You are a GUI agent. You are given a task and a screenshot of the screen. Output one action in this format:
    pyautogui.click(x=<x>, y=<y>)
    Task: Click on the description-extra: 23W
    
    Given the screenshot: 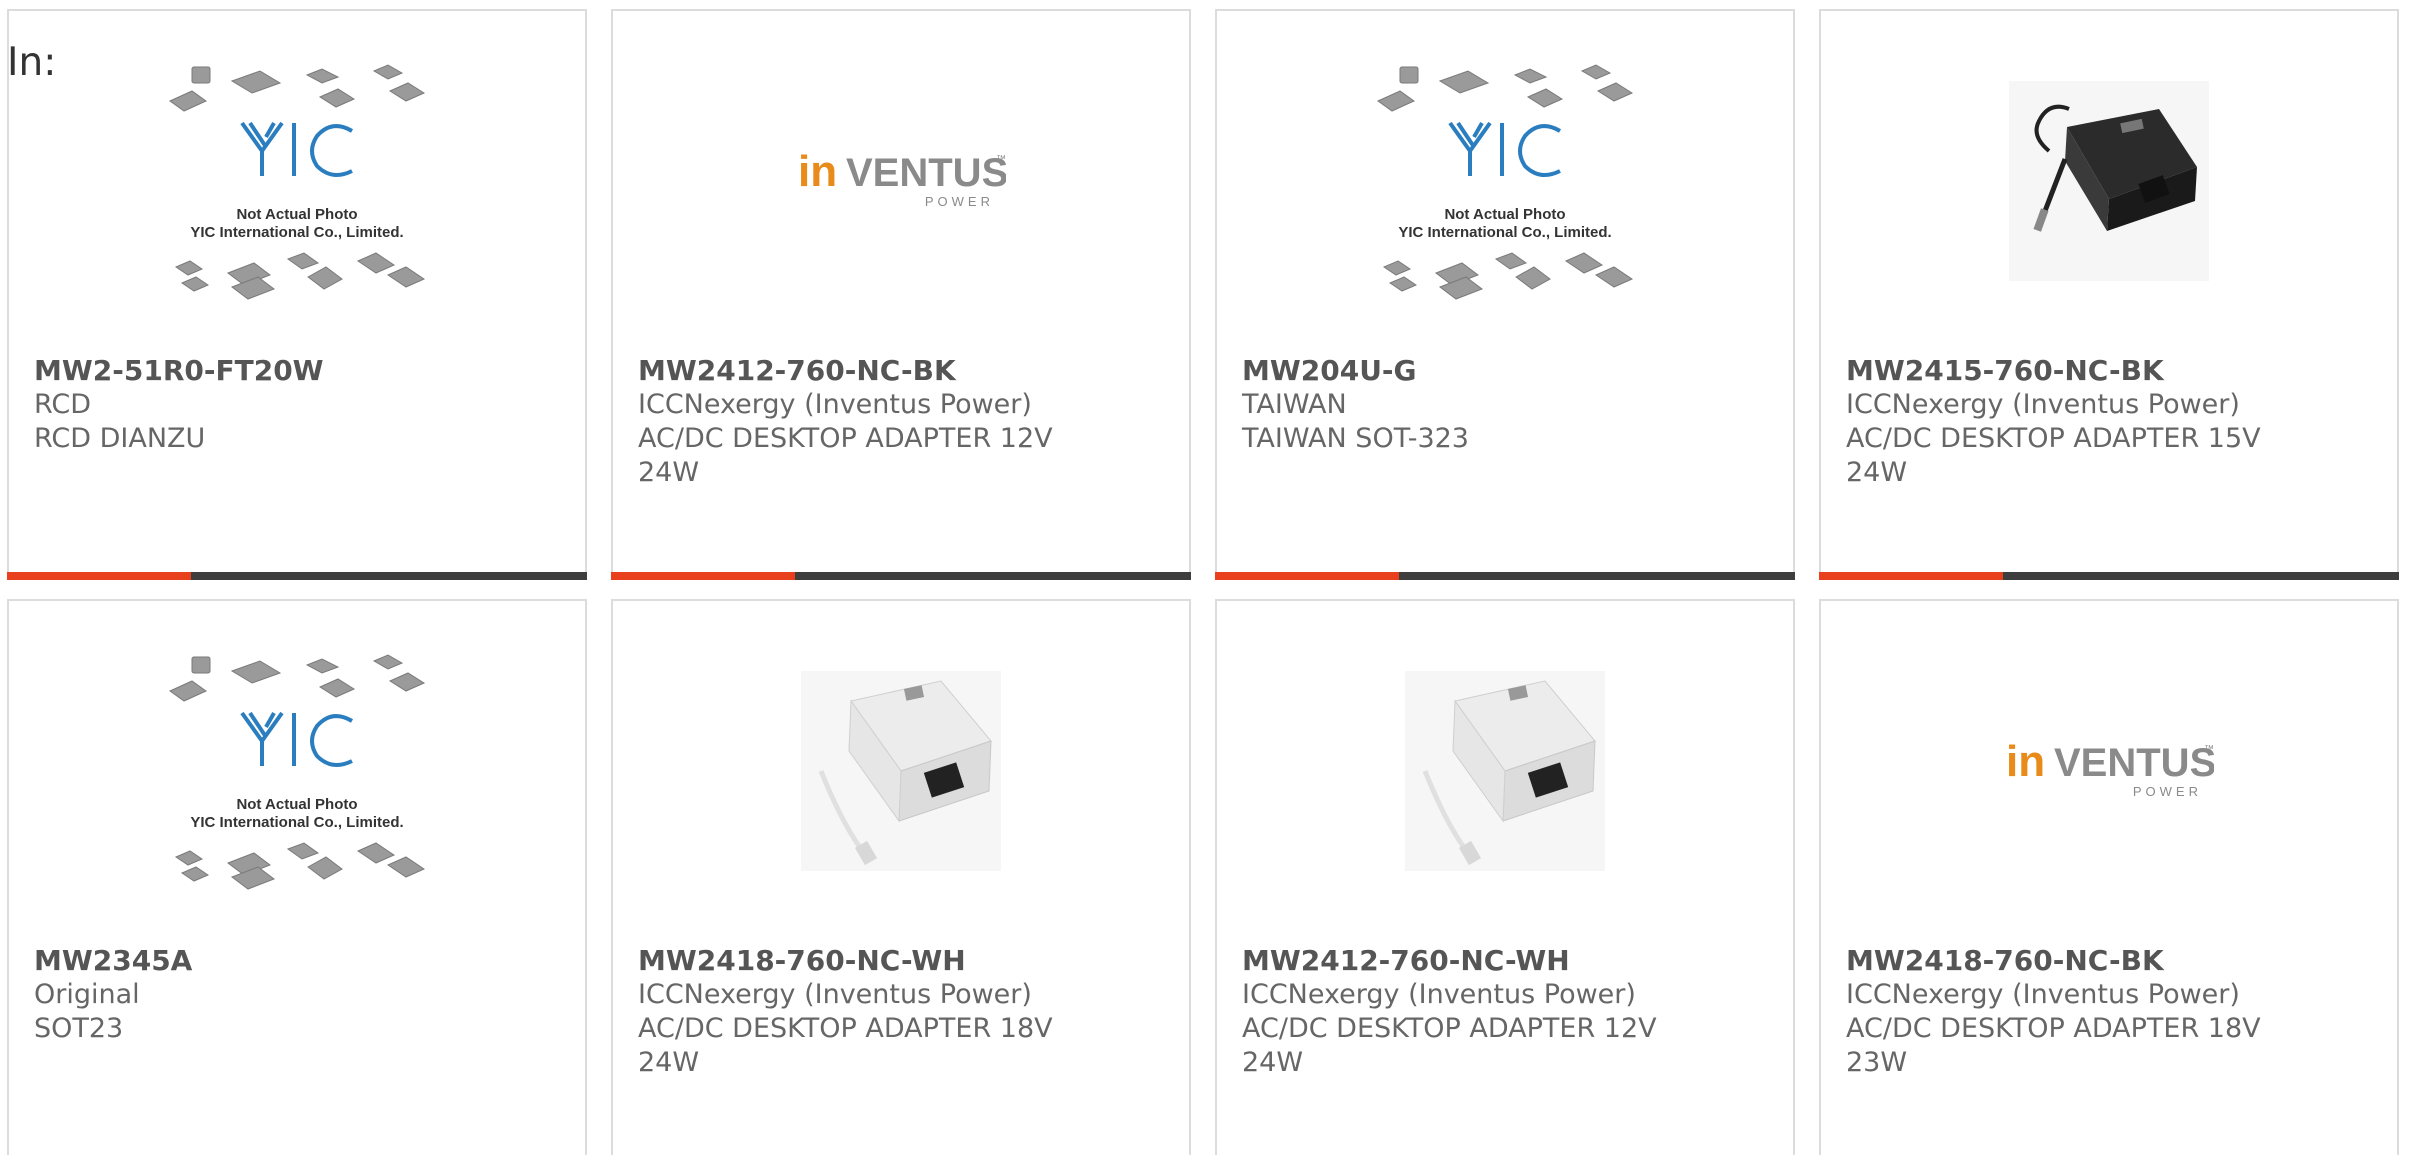 What is the action you would take?
    pyautogui.click(x=1877, y=1062)
    